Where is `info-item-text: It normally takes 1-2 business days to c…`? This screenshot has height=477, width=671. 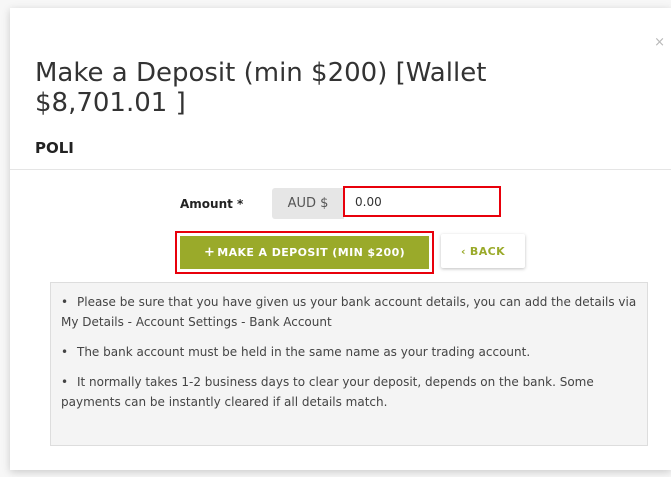
info-item-text: It normally takes 1-2 business days to c… is located at coordinates (327, 392).